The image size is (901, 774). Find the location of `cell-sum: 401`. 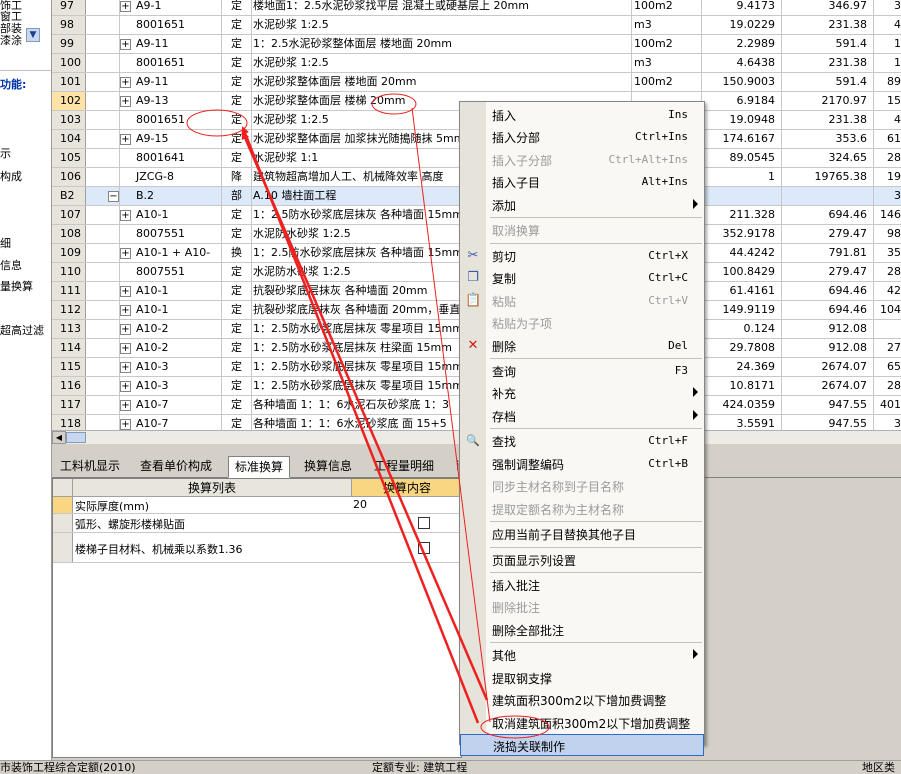

cell-sum: 401 is located at coordinates (887, 405).